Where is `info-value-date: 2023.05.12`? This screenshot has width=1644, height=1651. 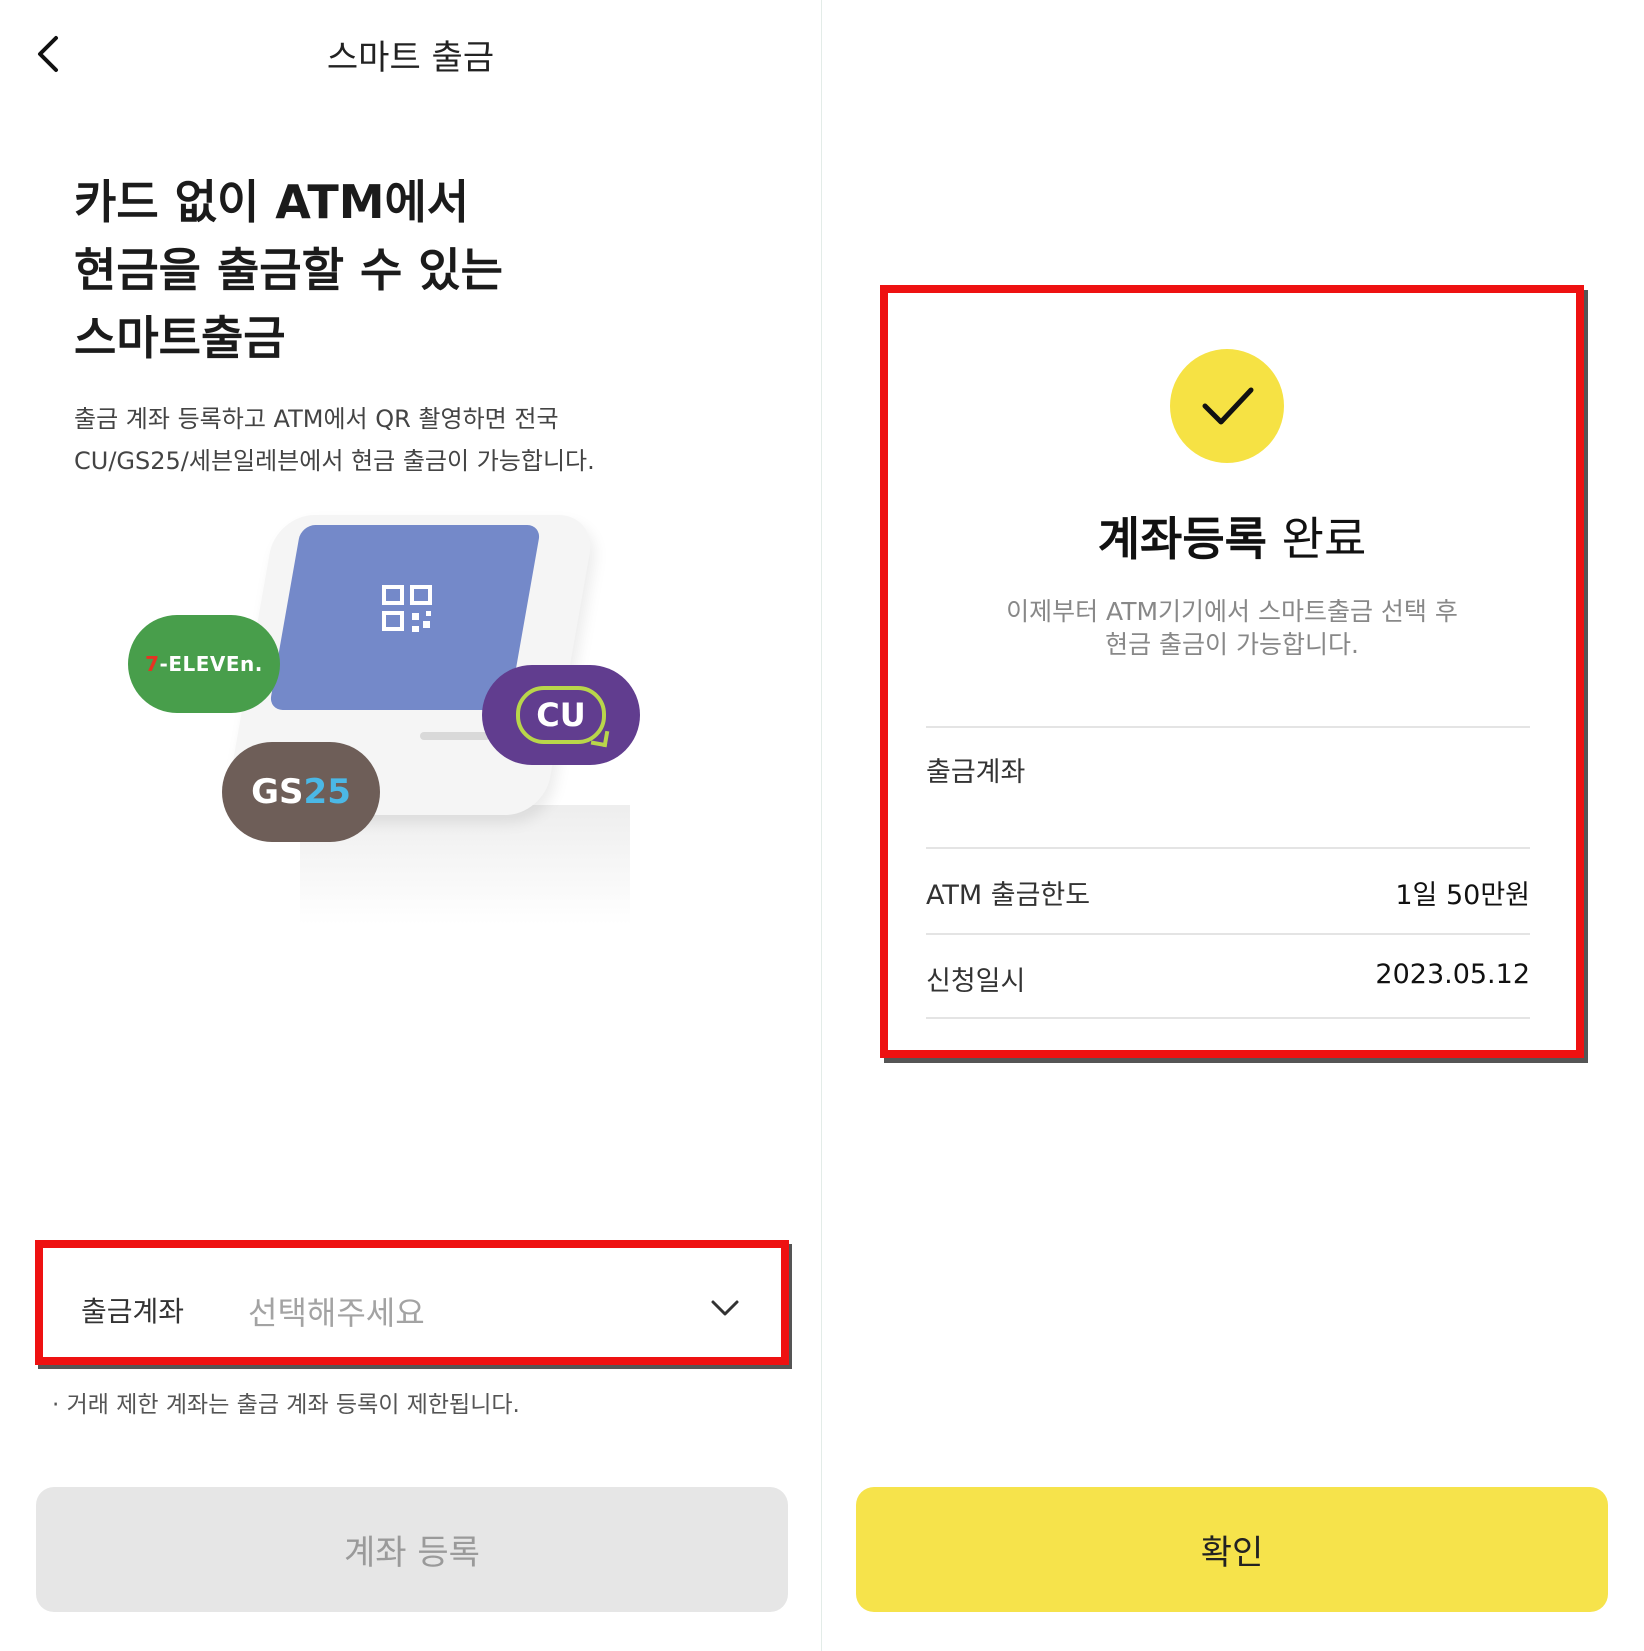 info-value-date: 2023.05.12 is located at coordinates (1452, 974).